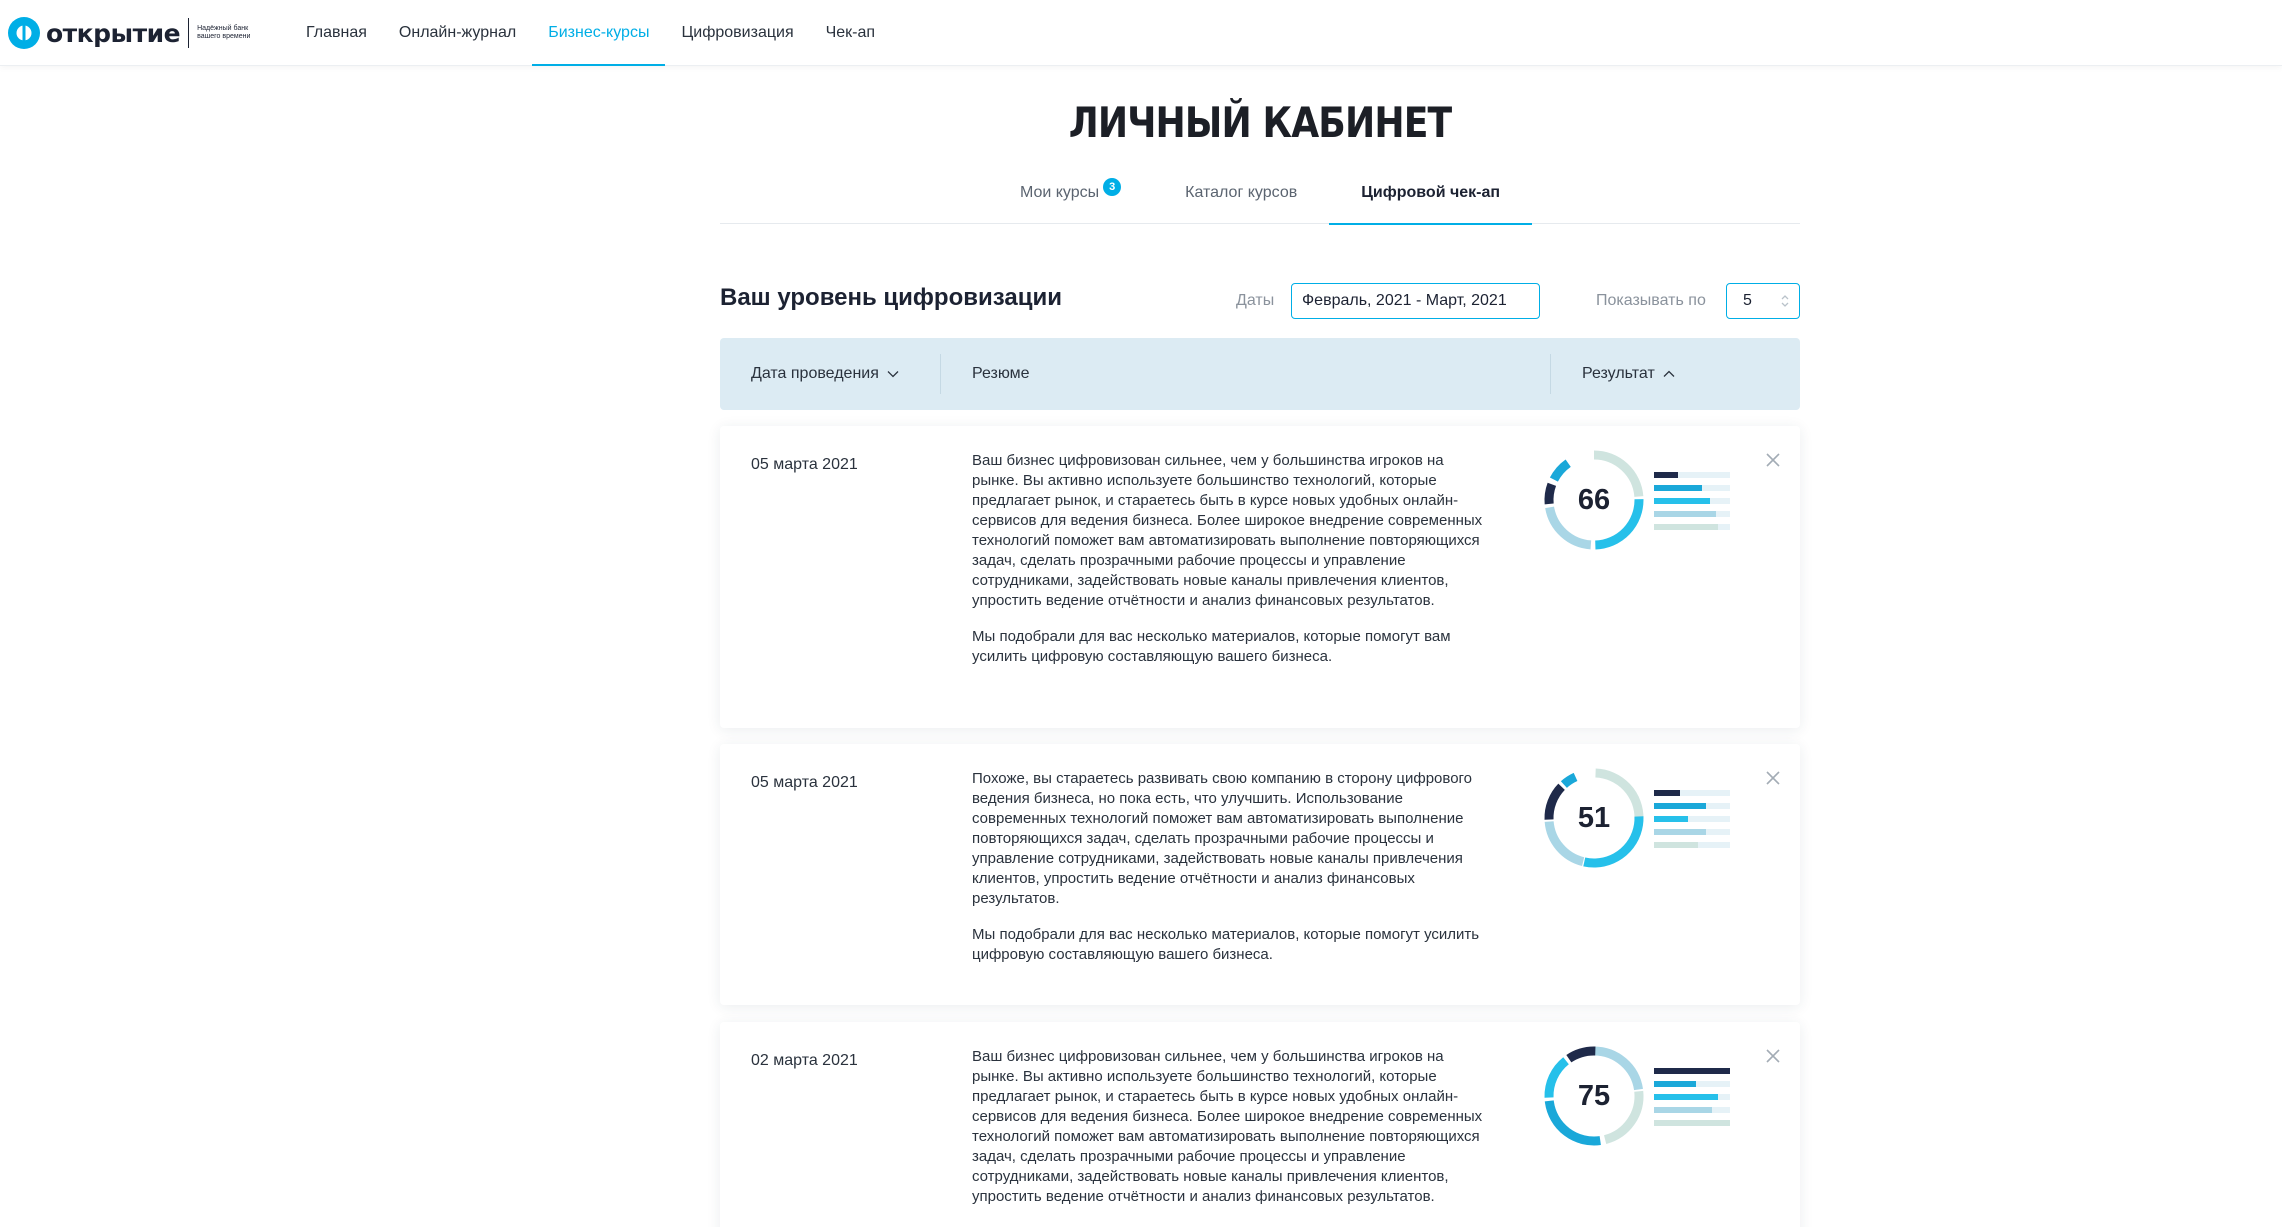 This screenshot has height=1227, width=2282. What do you see at coordinates (1669, 373) in the screenshot?
I see `chevron-up-icon` at bounding box center [1669, 373].